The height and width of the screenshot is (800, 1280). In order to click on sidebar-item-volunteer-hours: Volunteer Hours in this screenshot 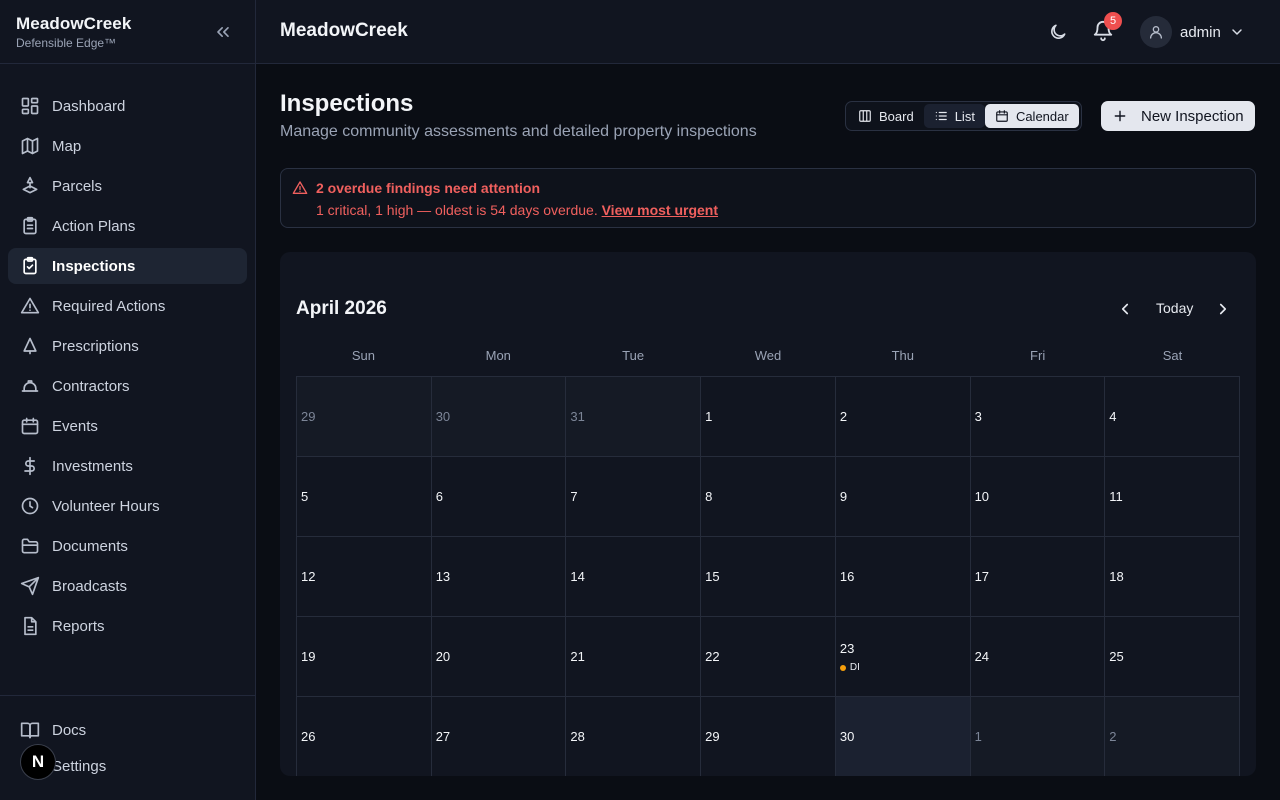, I will do `click(127, 506)`.